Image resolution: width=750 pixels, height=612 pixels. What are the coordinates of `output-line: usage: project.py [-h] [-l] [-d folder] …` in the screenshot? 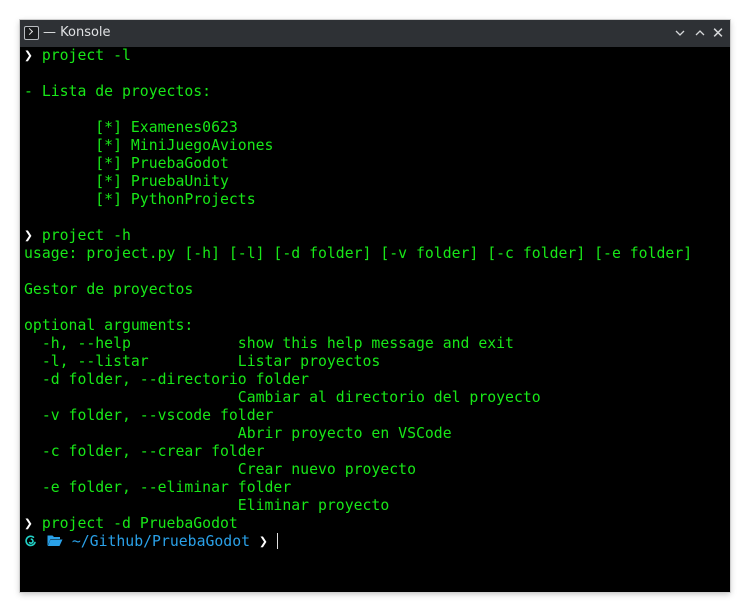 It's located at (358, 253).